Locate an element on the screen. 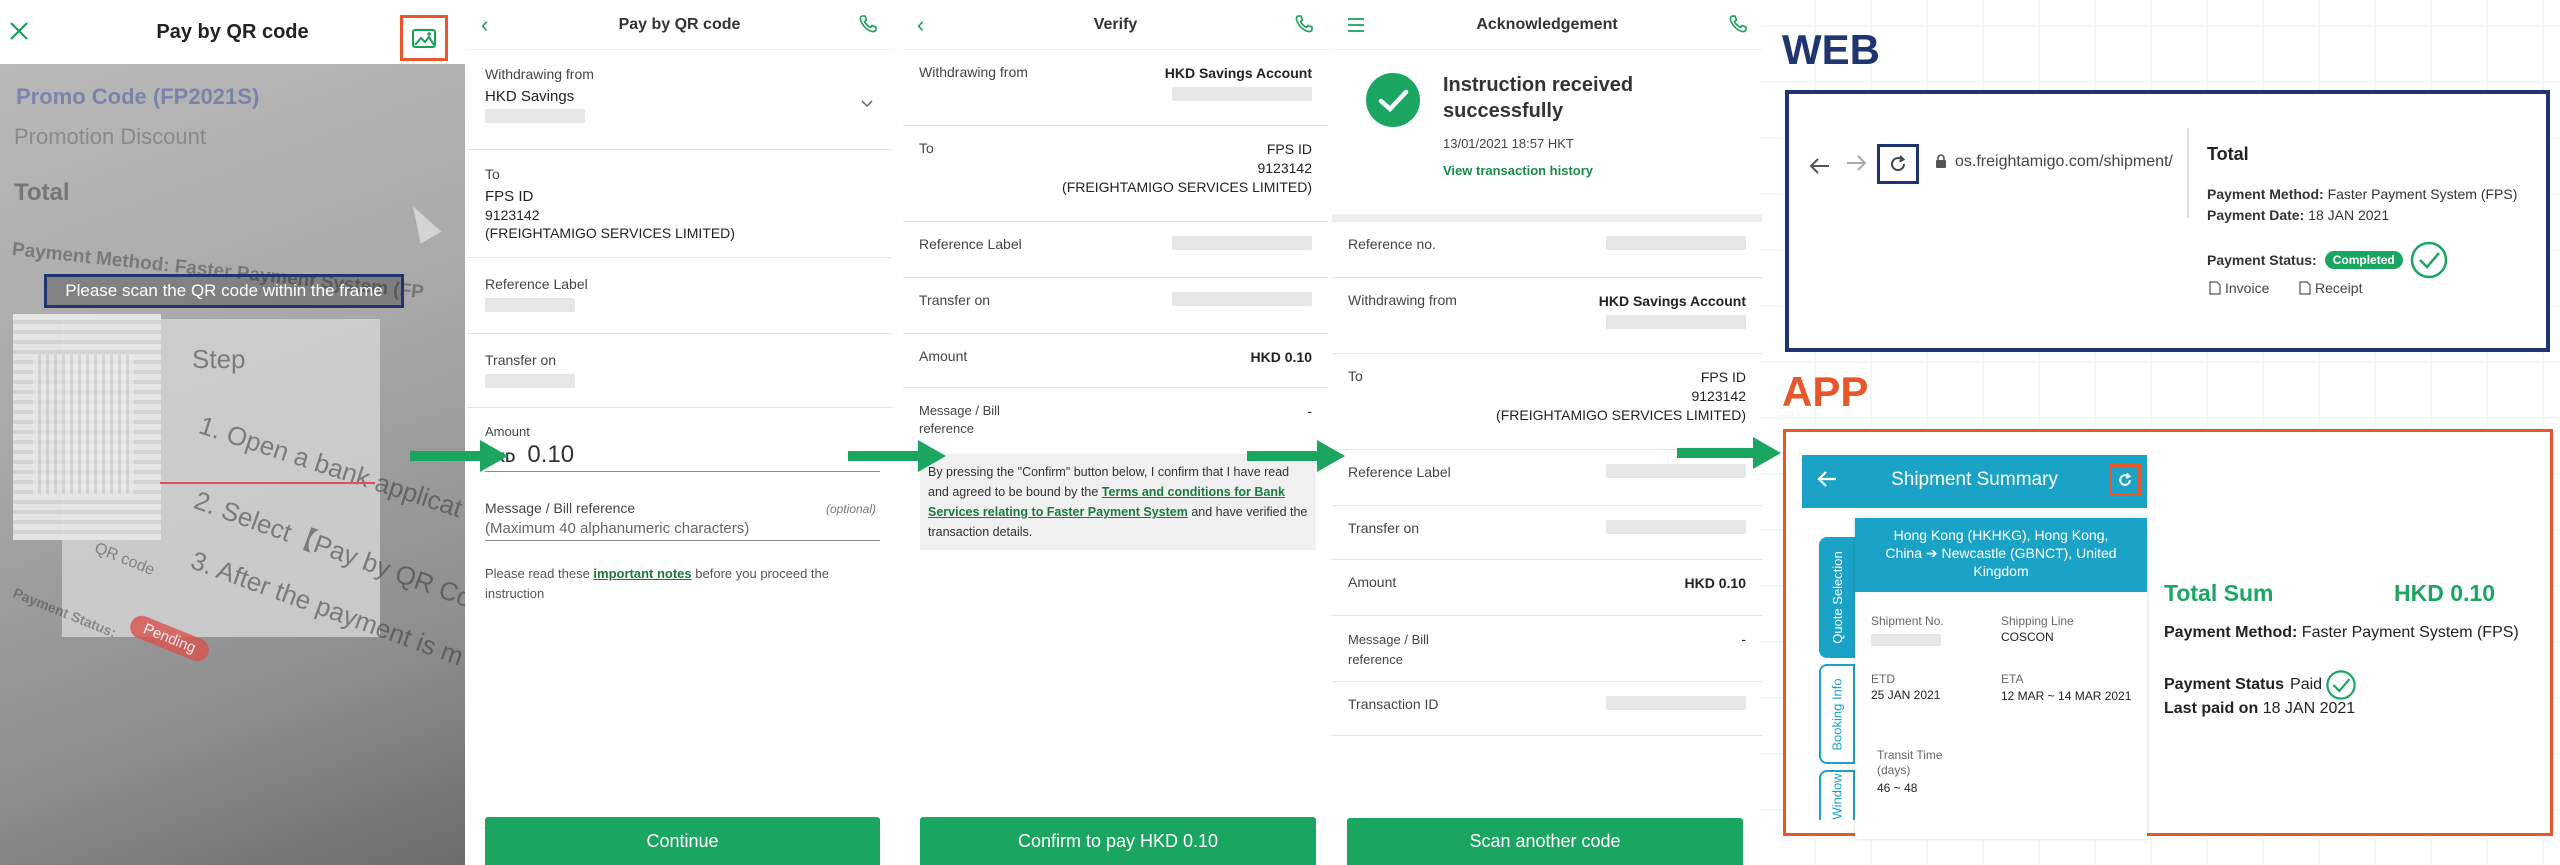 The height and width of the screenshot is (865, 2560). menu-icon is located at coordinates (1356, 27).